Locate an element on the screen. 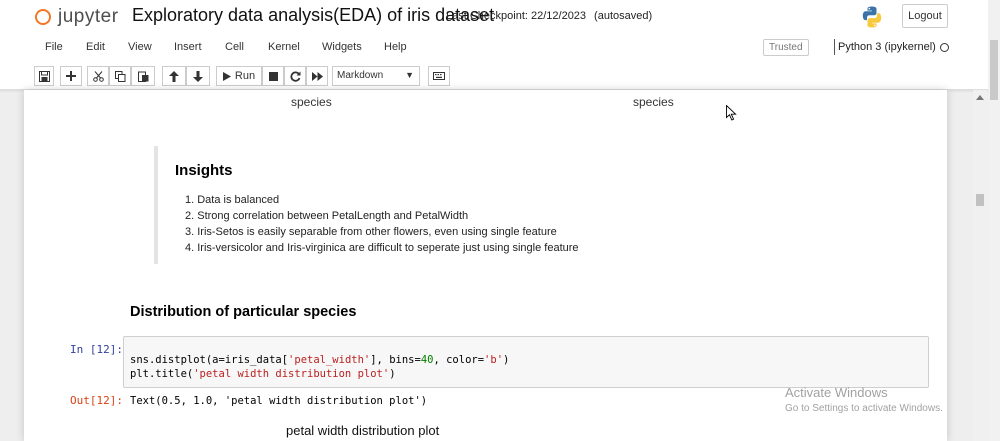 This screenshot has height=441, width=1000. section-heading: Distribution of particular species is located at coordinates (243, 312).